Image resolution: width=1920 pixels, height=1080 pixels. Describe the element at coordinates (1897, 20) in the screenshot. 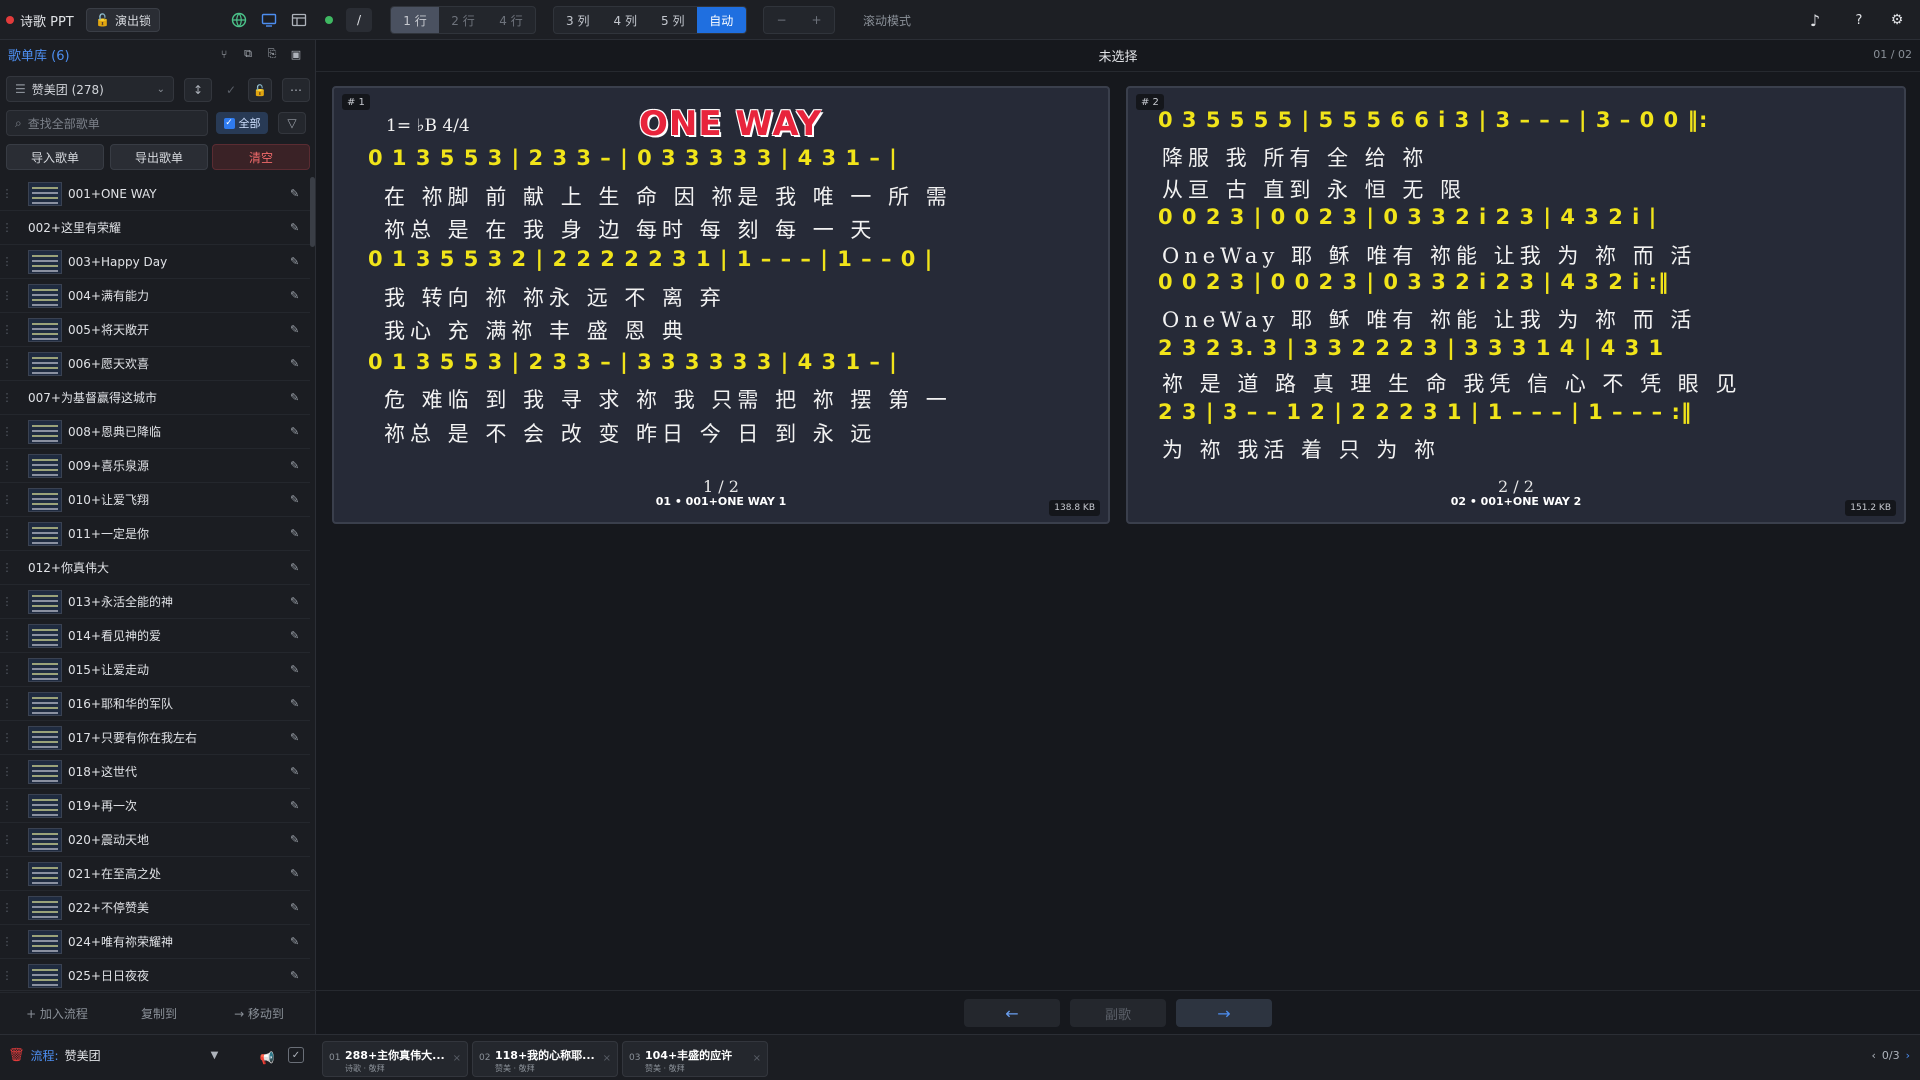

I see `settings-icon: ⚙` at that location.